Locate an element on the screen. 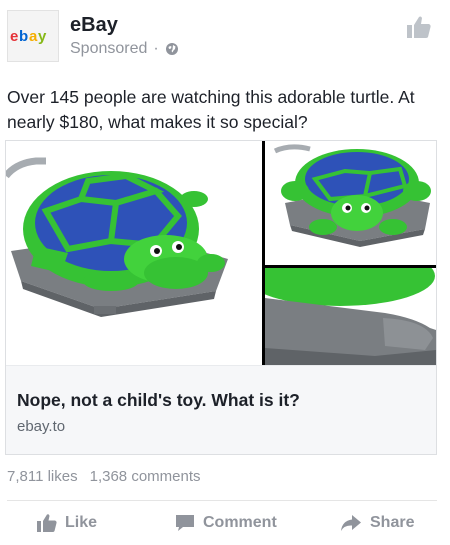 Image resolution: width=450 pixels, height=545 pixels. likes-count: 7,811 likes is located at coordinates (42, 476).